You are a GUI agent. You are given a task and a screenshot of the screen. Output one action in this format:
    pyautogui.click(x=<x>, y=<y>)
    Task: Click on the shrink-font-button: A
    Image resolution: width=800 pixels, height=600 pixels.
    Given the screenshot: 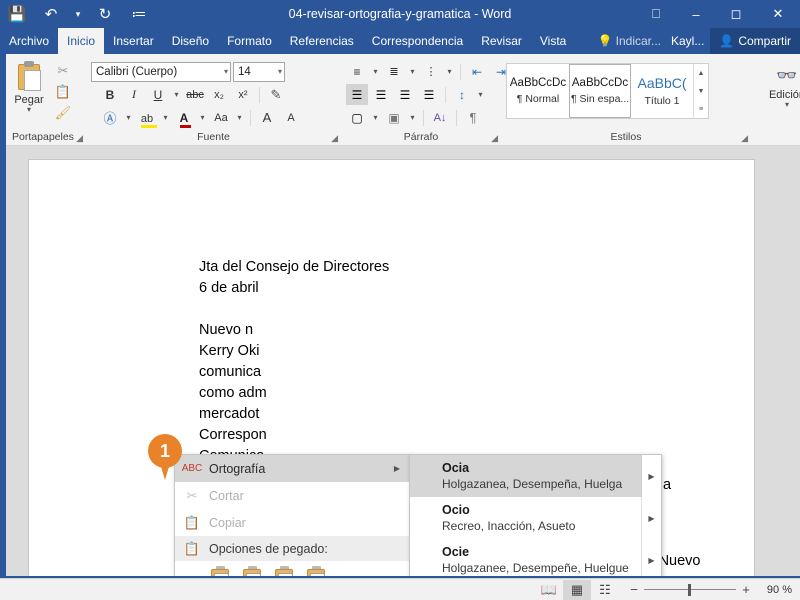 What is the action you would take?
    pyautogui.click(x=291, y=117)
    